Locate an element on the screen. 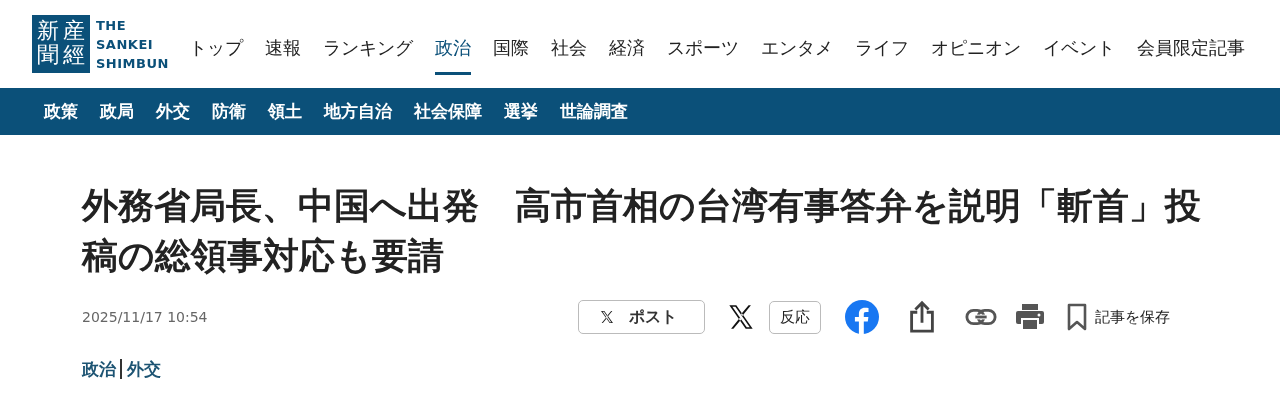 The width and height of the screenshot is (1280, 403). sub-nav-link: 政策 is located at coordinates (61, 111).